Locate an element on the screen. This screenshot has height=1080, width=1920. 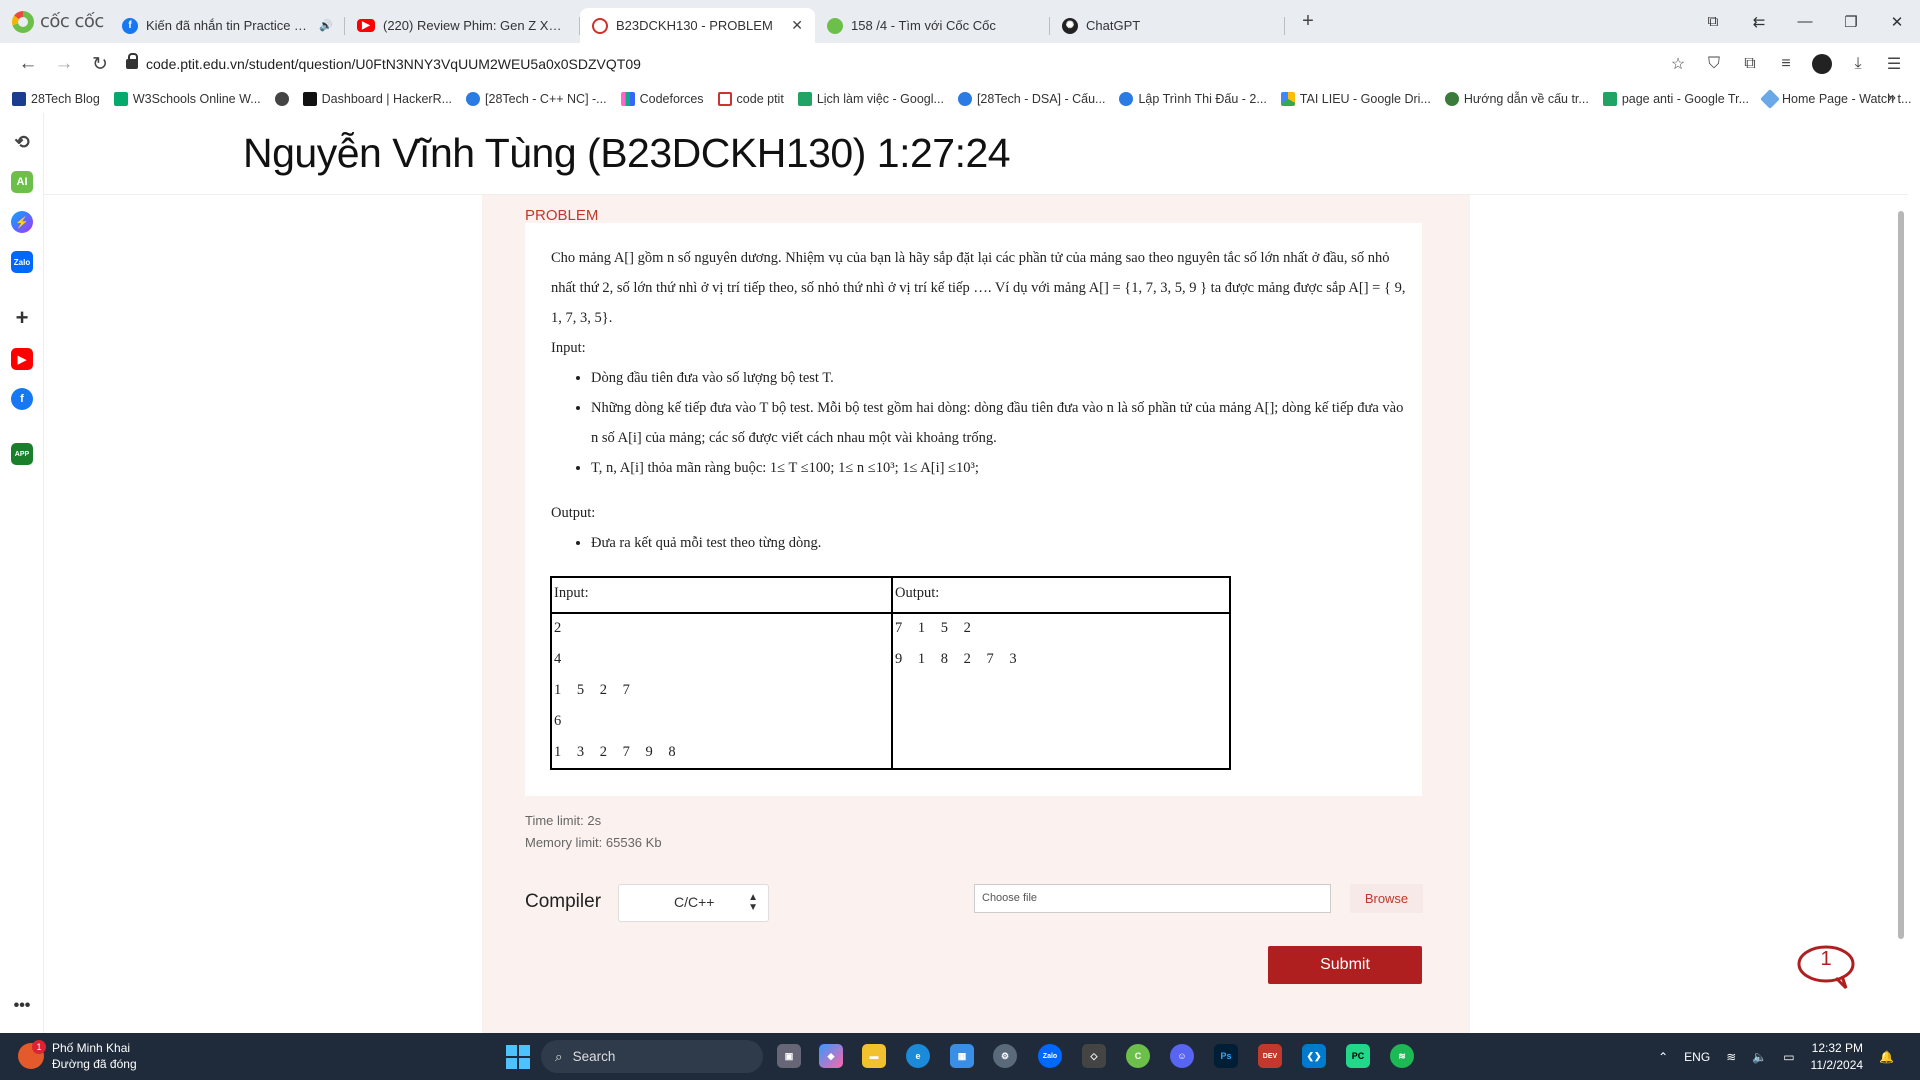
bookmark: Codeforces is located at coordinates (662, 99).